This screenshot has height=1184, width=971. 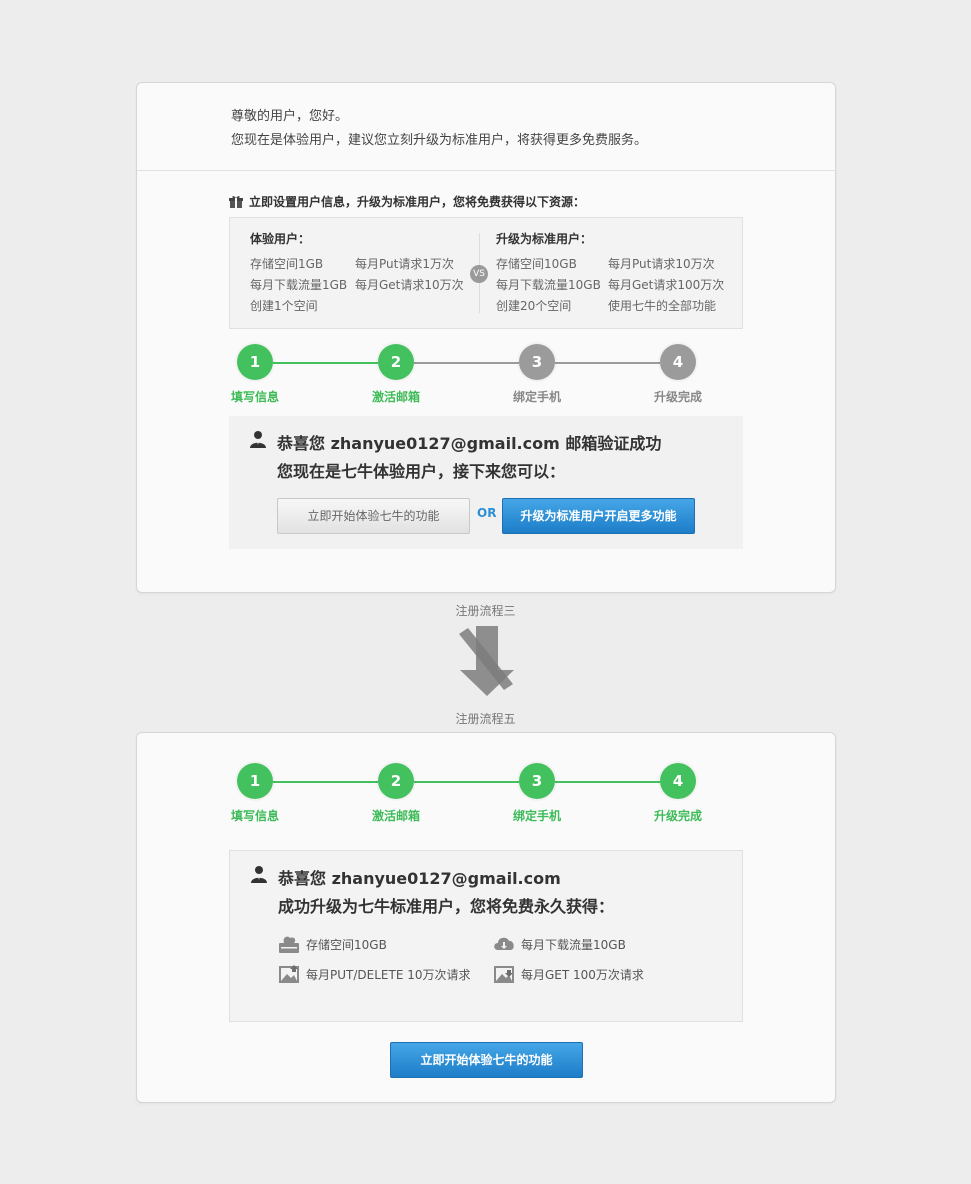 I want to click on down-arrow-icon, so click(x=486, y=661).